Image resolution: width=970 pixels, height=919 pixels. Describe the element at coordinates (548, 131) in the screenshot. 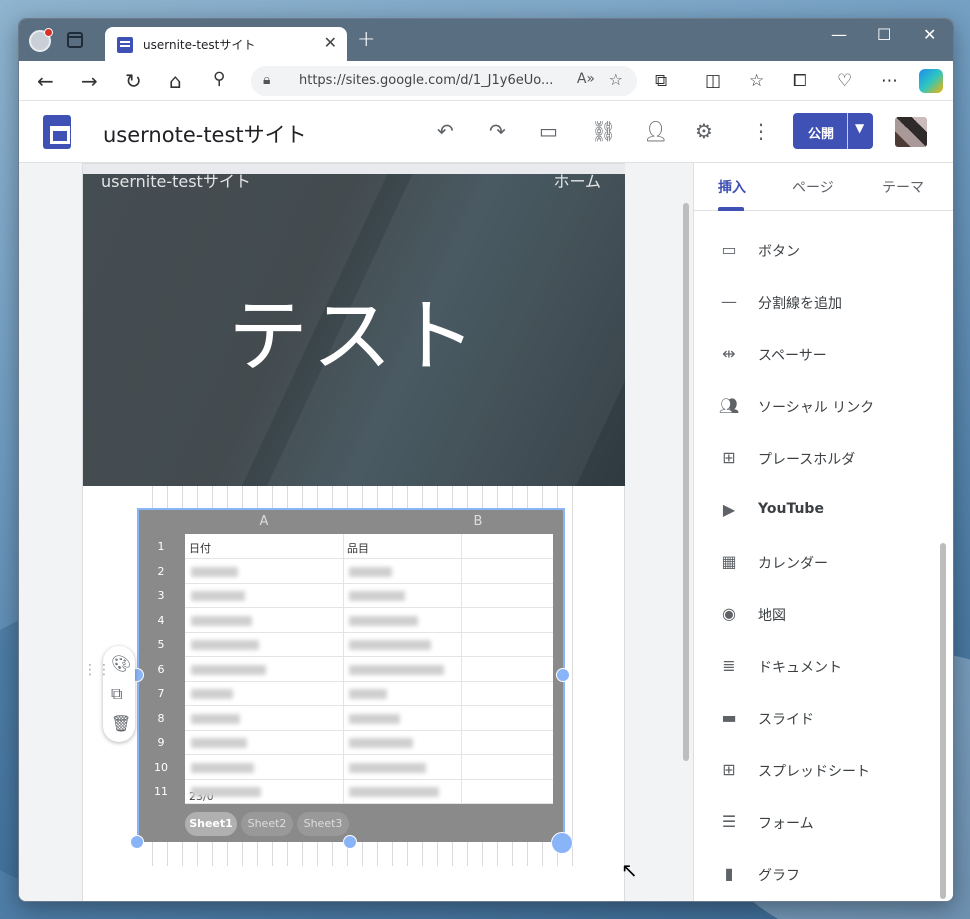

I see `preview-devices-icon: ▭` at that location.